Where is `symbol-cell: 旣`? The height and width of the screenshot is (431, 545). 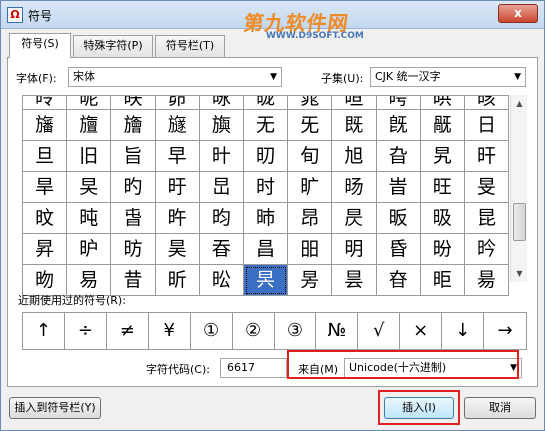
symbol-cell: 旣 is located at coordinates (398, 125).